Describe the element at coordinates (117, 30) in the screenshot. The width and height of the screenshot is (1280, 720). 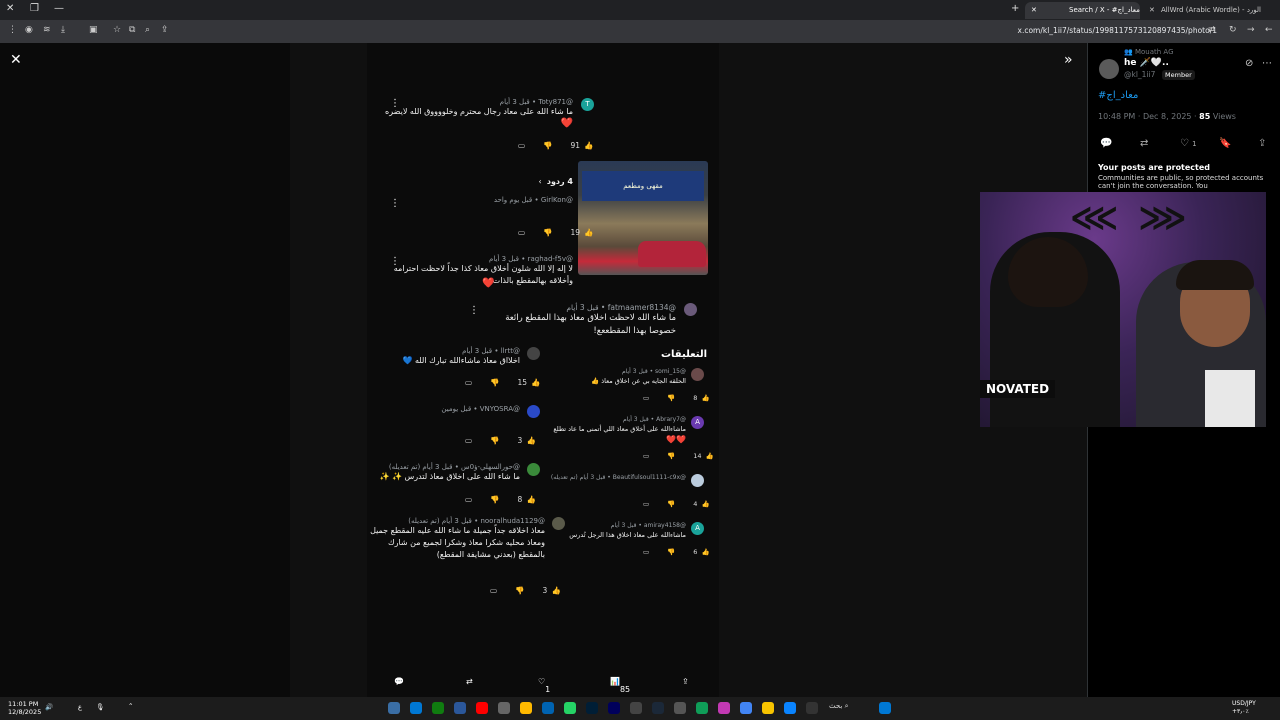
I see `star-icon: ☆` at that location.